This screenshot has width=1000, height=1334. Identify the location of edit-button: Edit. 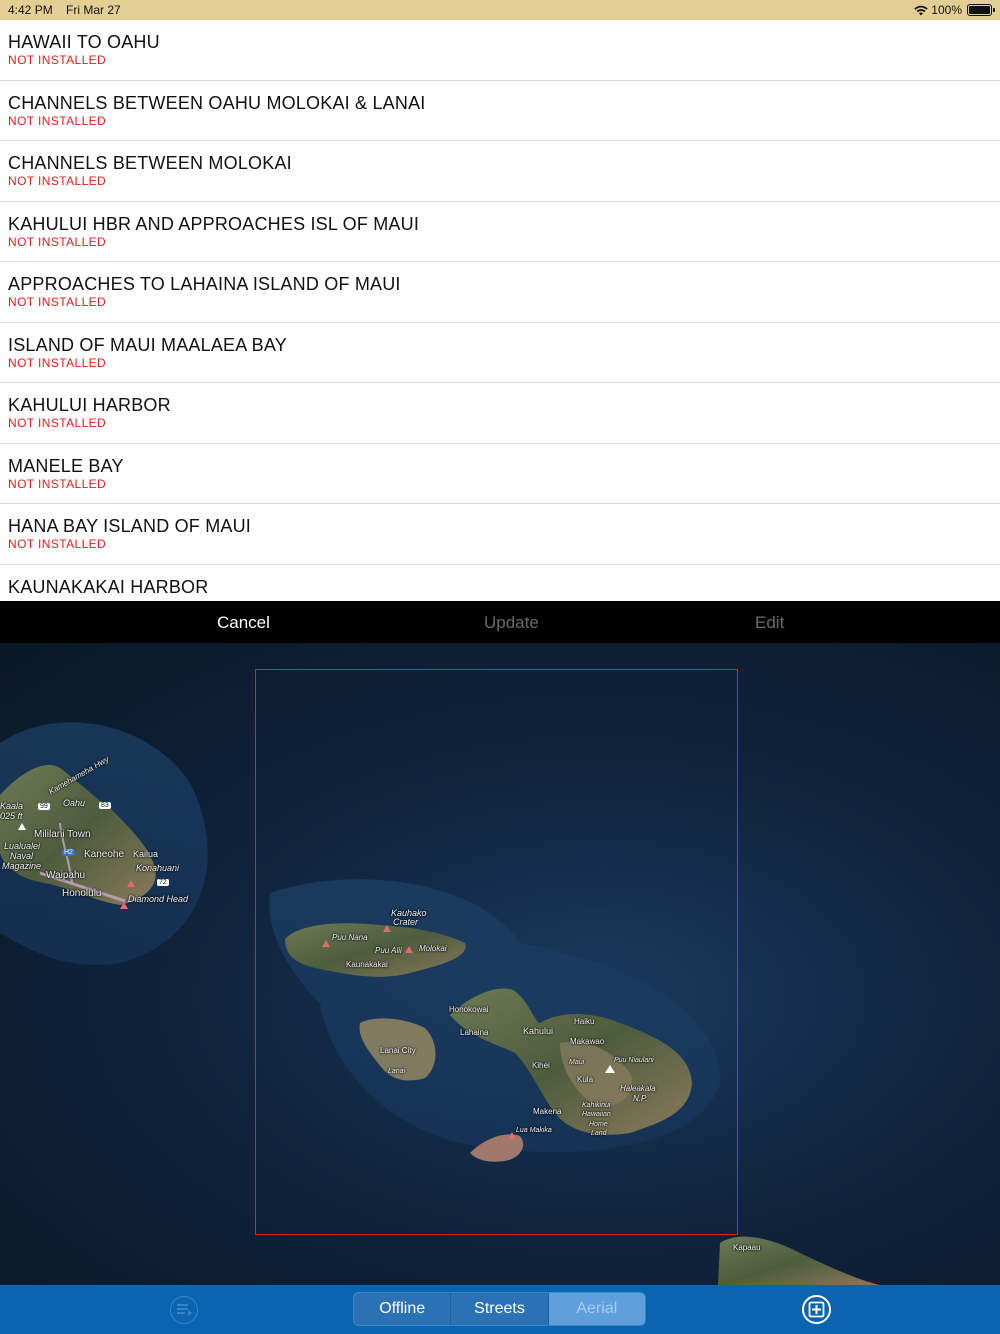
(769, 623).